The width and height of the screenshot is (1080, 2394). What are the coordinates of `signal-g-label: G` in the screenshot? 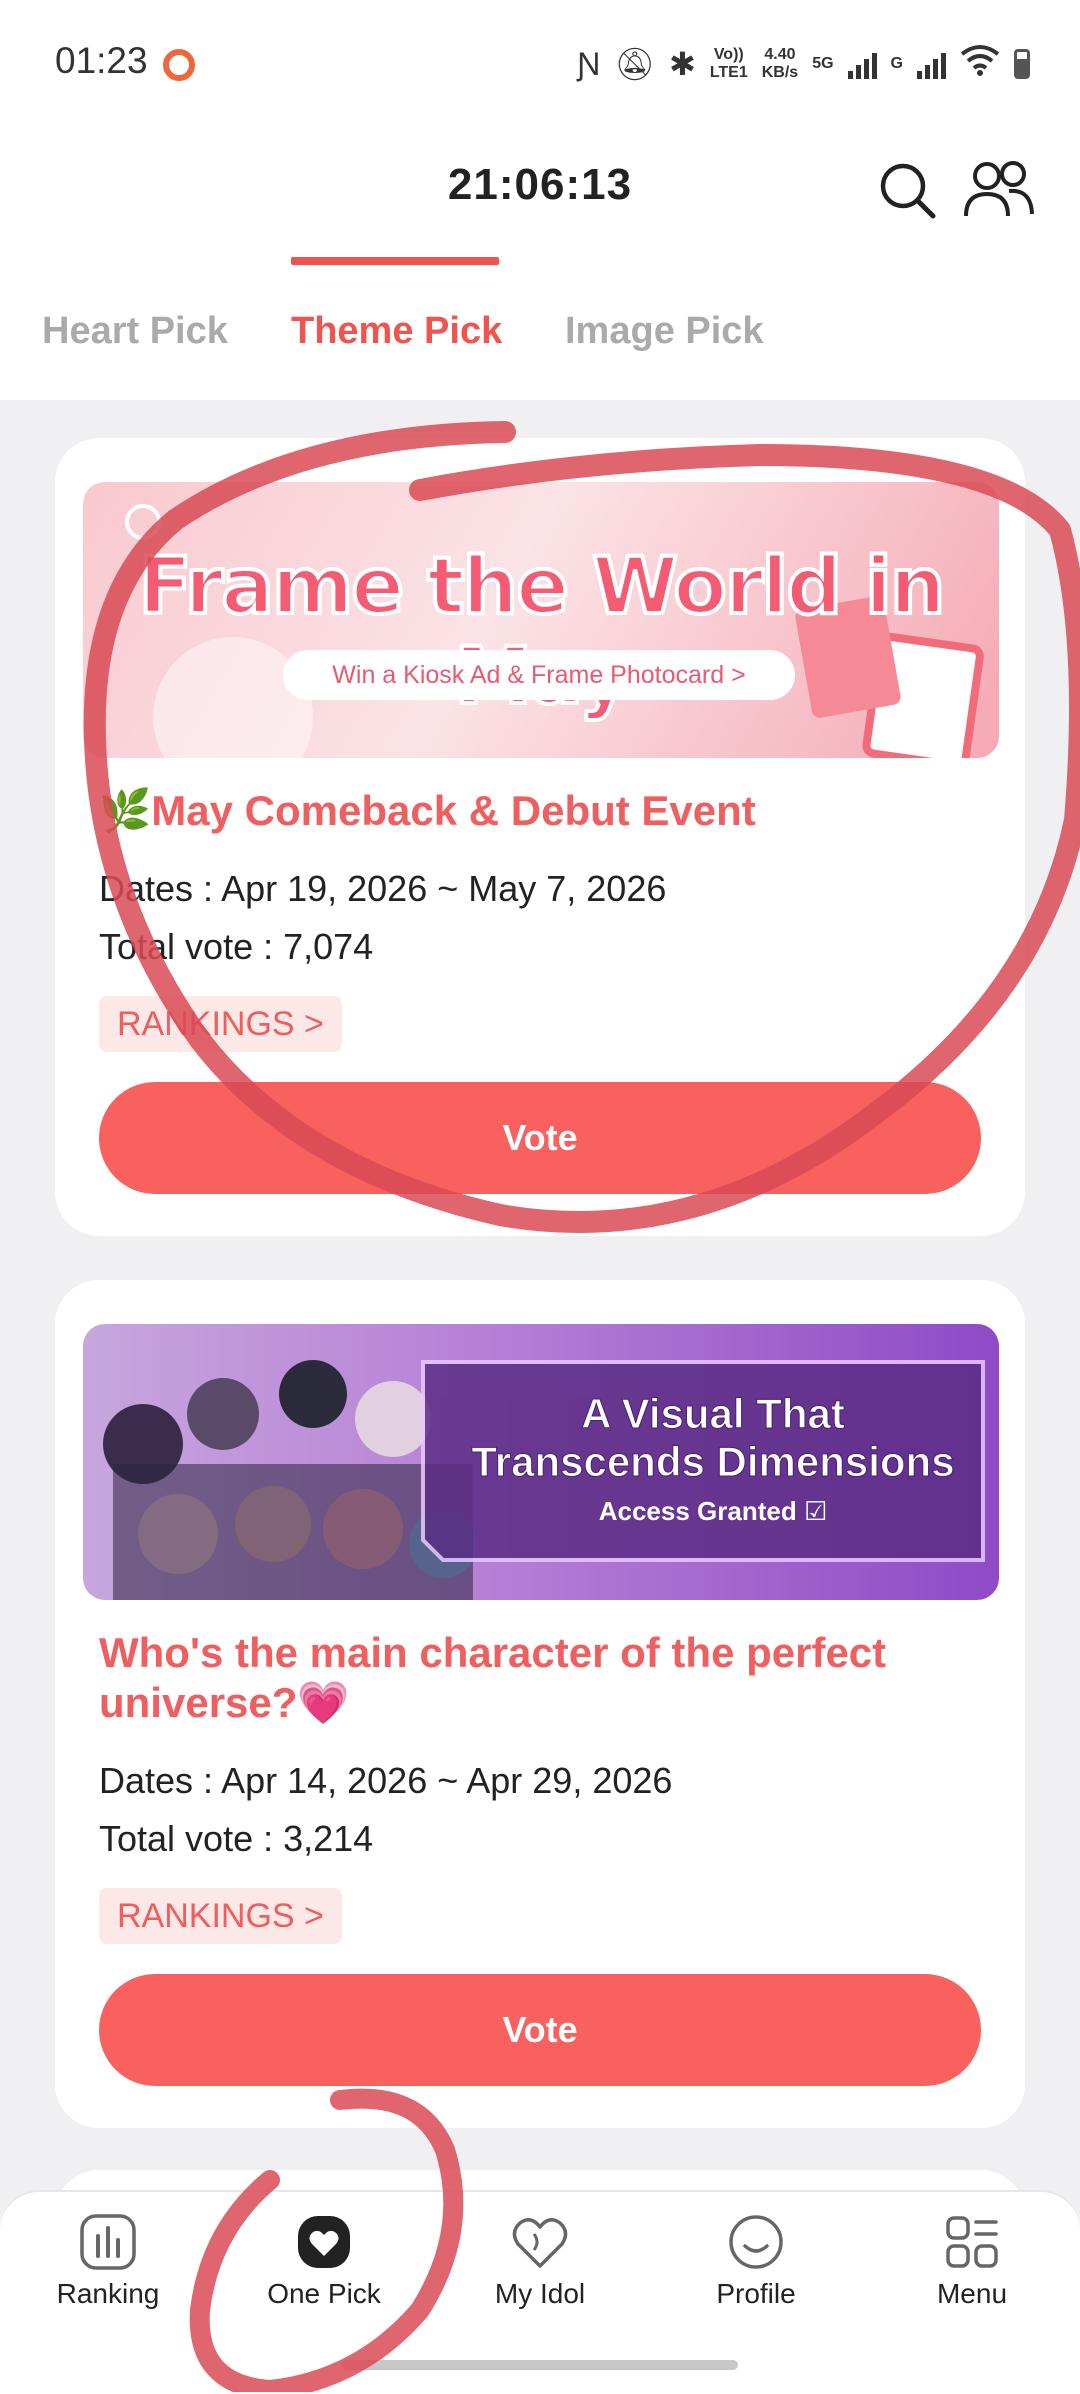 It's located at (896, 63).